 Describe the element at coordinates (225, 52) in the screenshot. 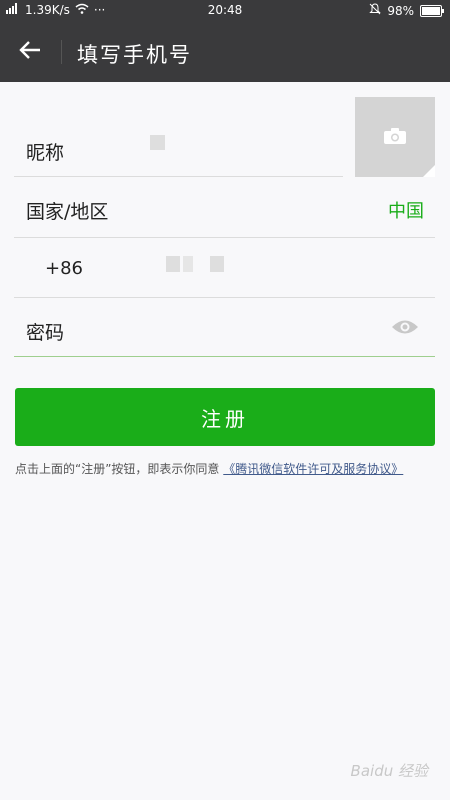

I see `nav-bar: 填写手机号` at that location.